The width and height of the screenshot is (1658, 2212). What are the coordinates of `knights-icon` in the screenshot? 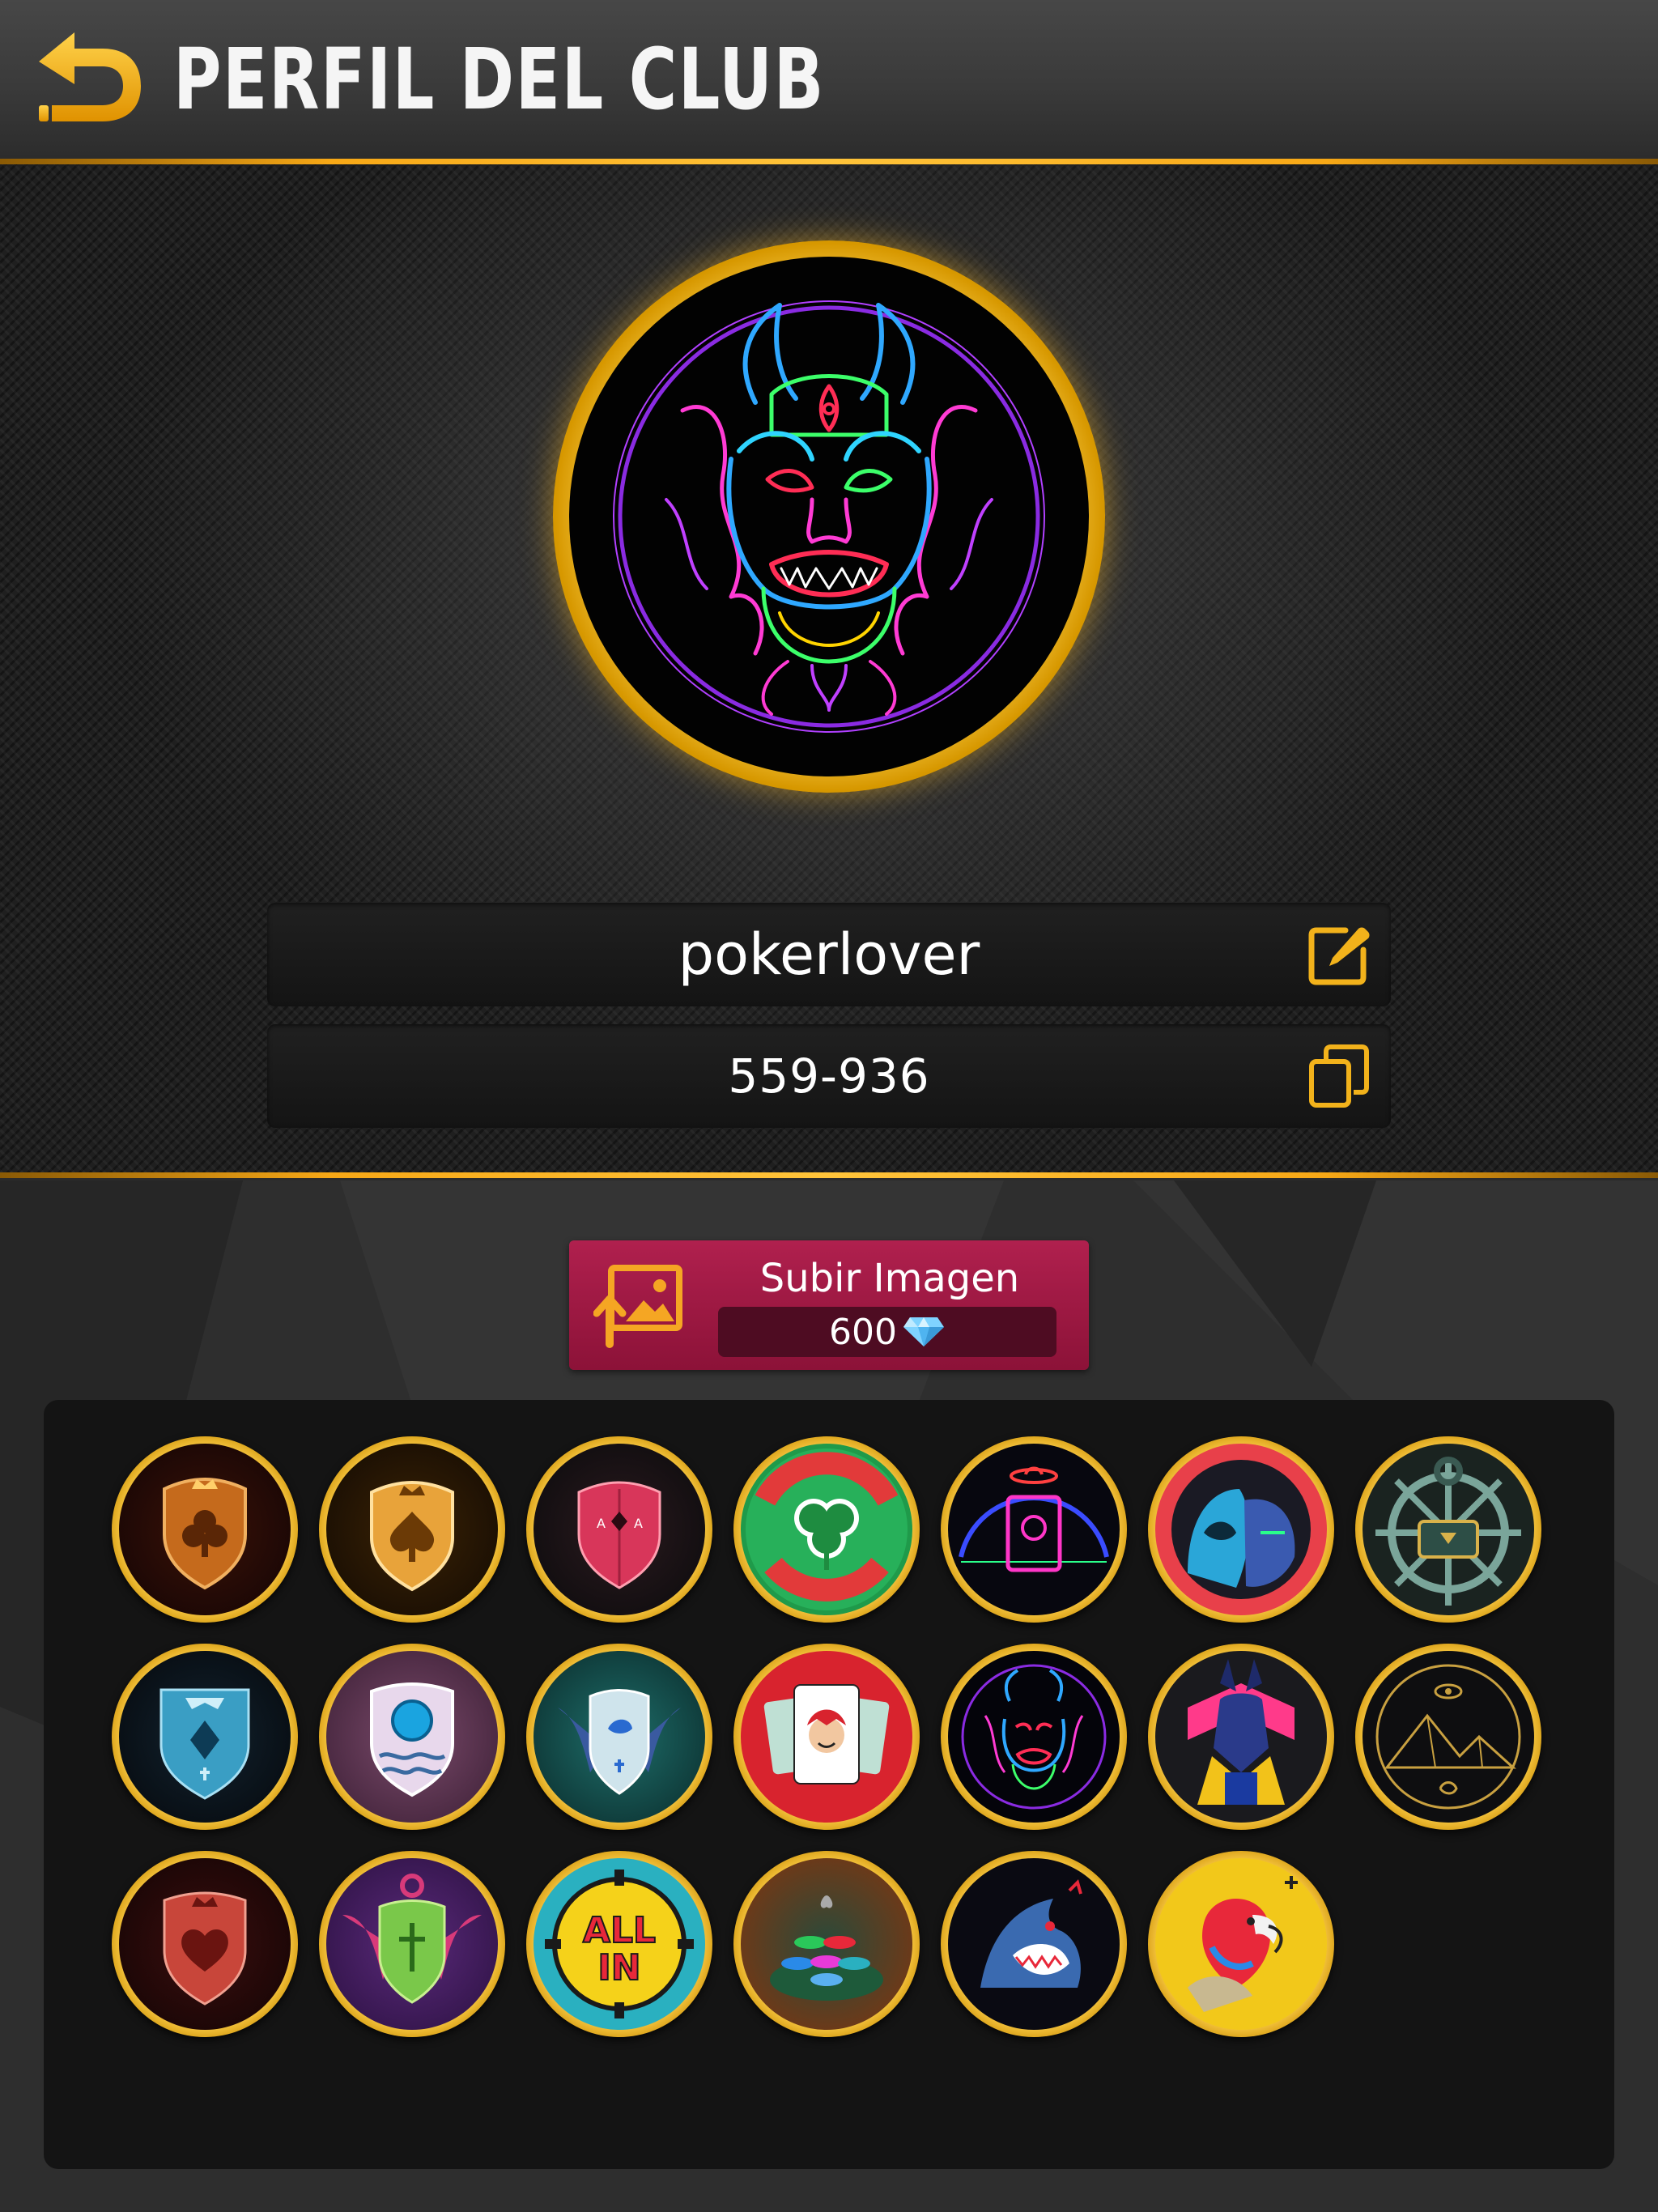 It's located at (1241, 1530).